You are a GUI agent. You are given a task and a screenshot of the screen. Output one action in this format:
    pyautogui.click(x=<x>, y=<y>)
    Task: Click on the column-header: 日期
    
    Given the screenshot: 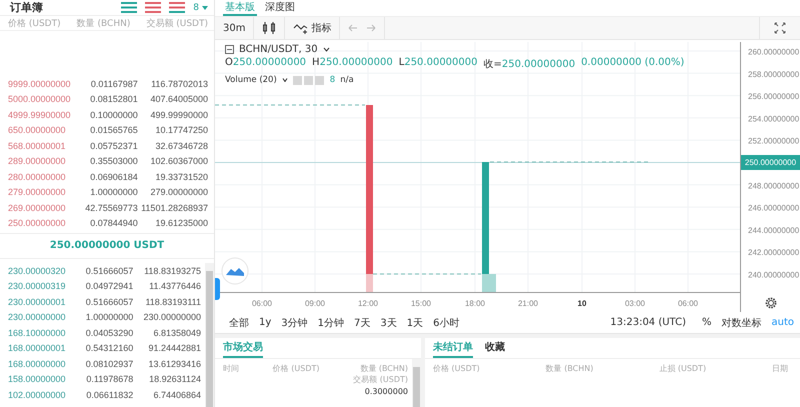 What is the action you would take?
    pyautogui.click(x=780, y=368)
    